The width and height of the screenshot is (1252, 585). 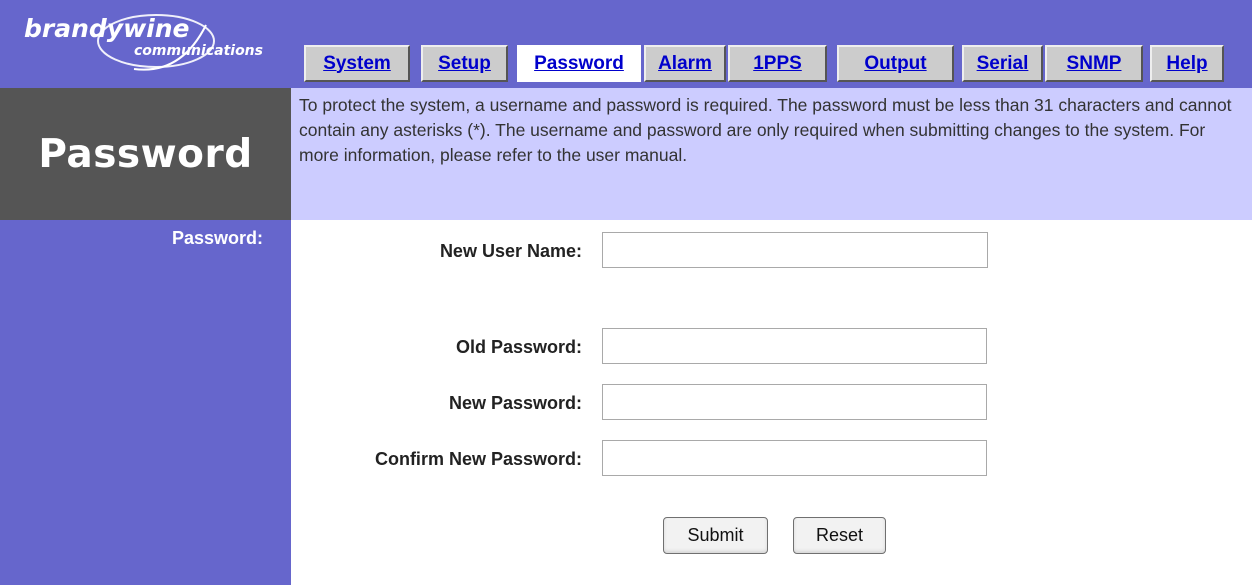 I want to click on section-label: Password:, so click(x=217, y=238).